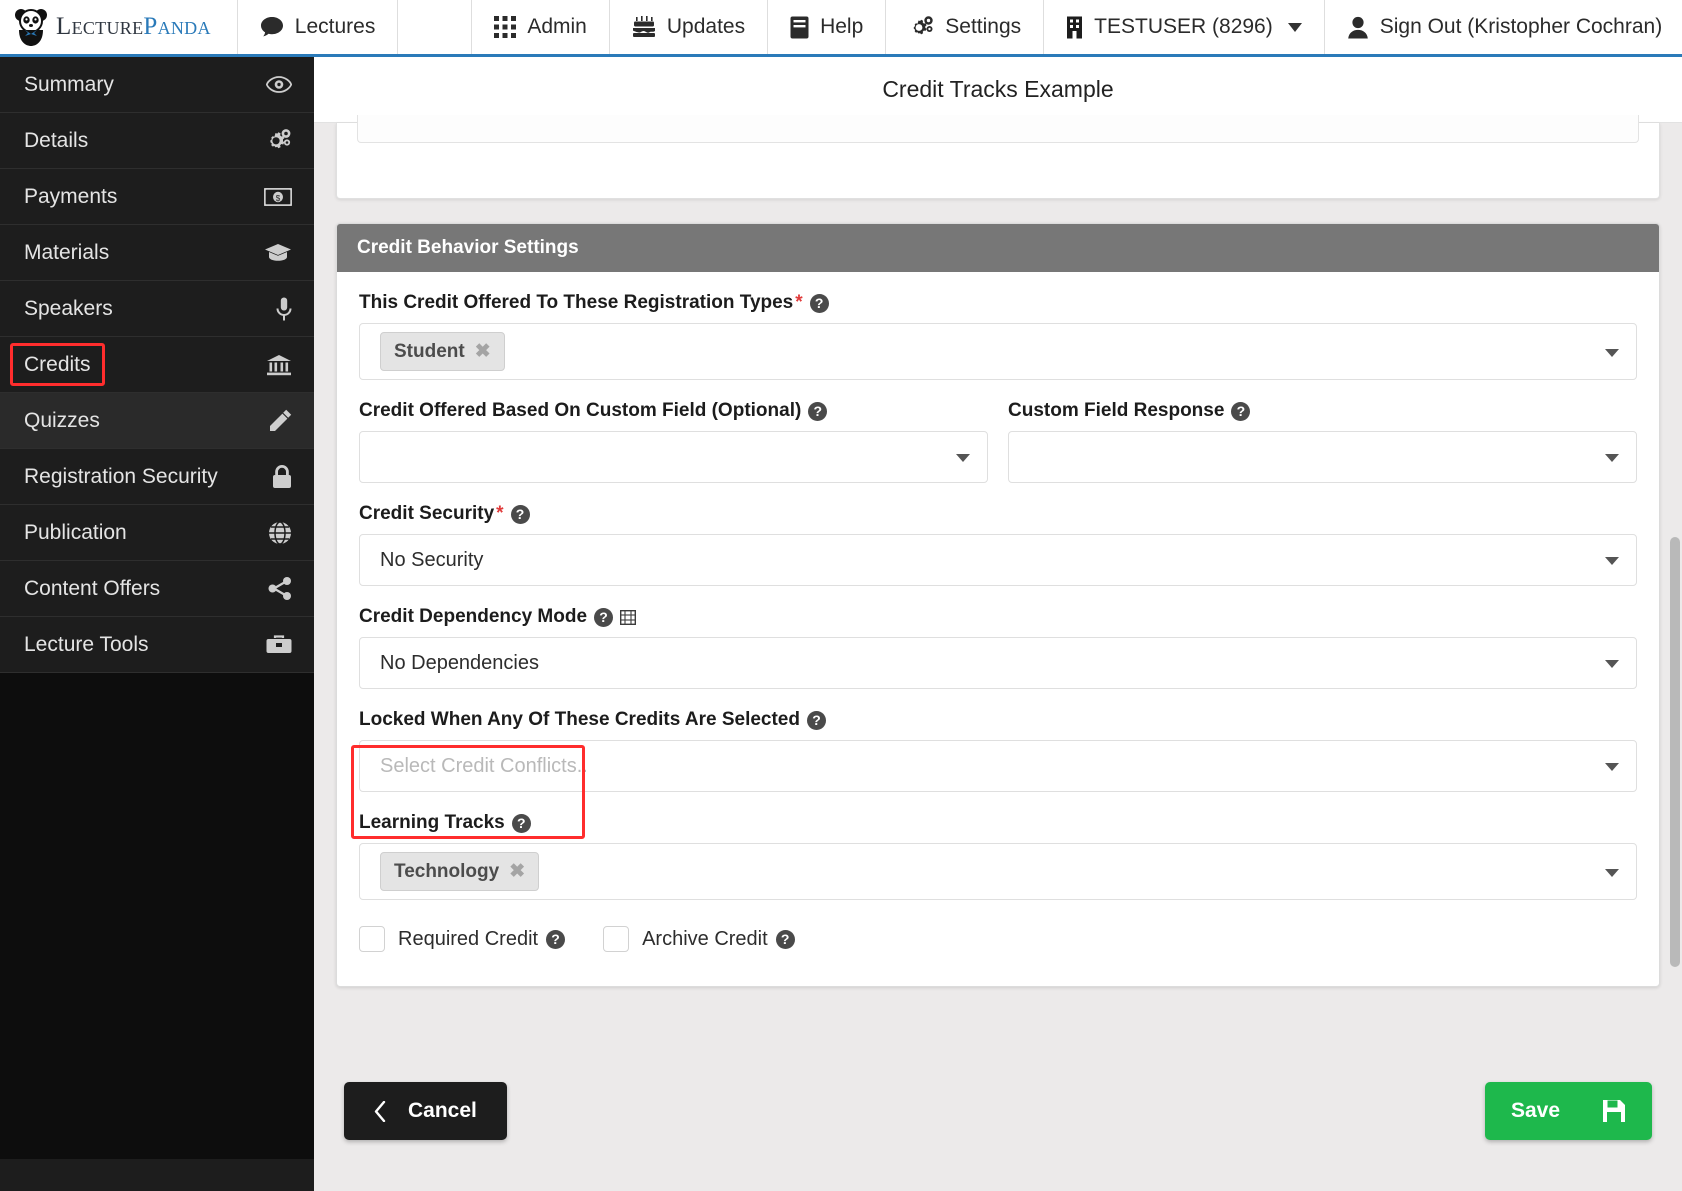 The image size is (1682, 1191). I want to click on nav-label-settings: Settings, so click(983, 26).